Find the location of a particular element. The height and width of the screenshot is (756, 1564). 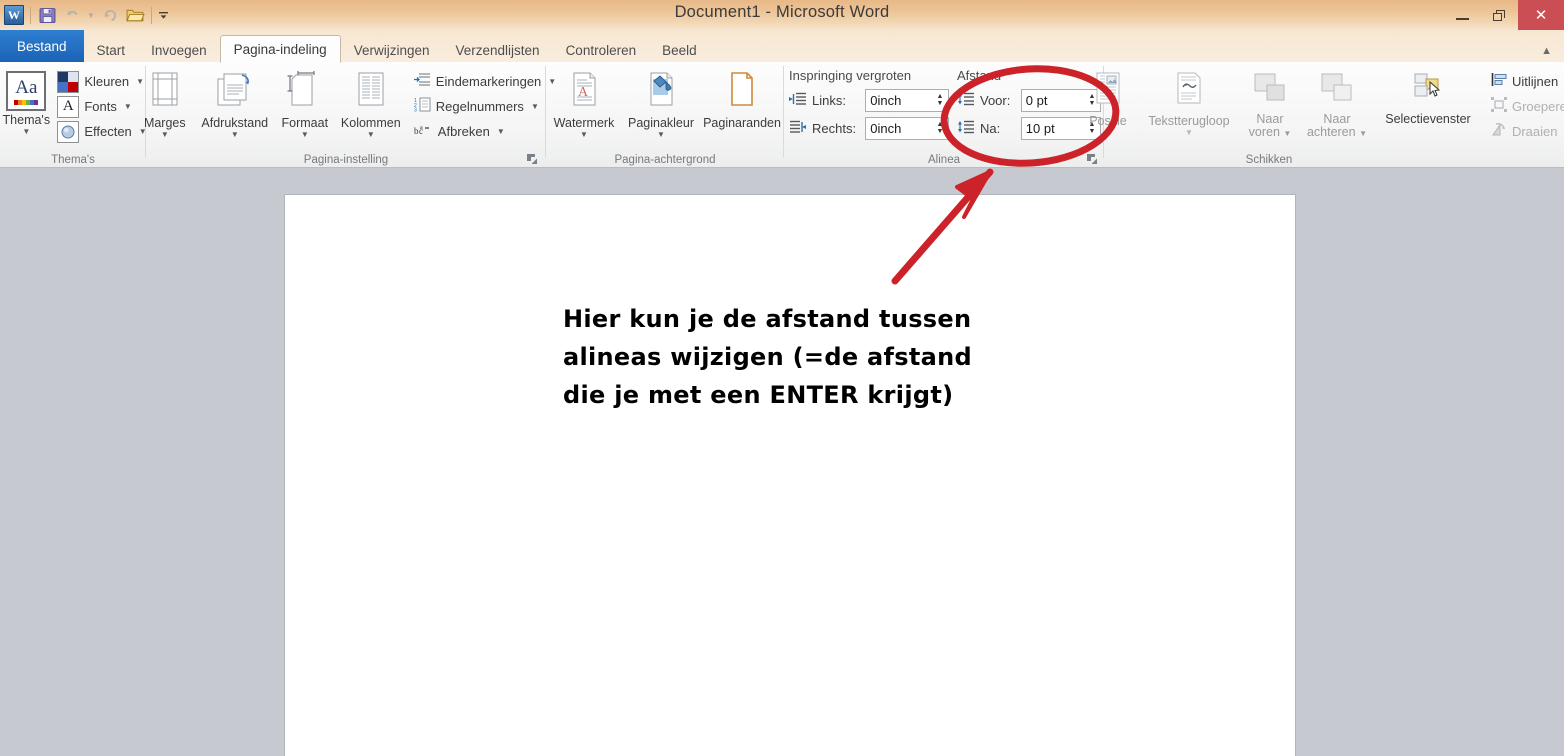

size-label: Formaat is located at coordinates (305, 123).